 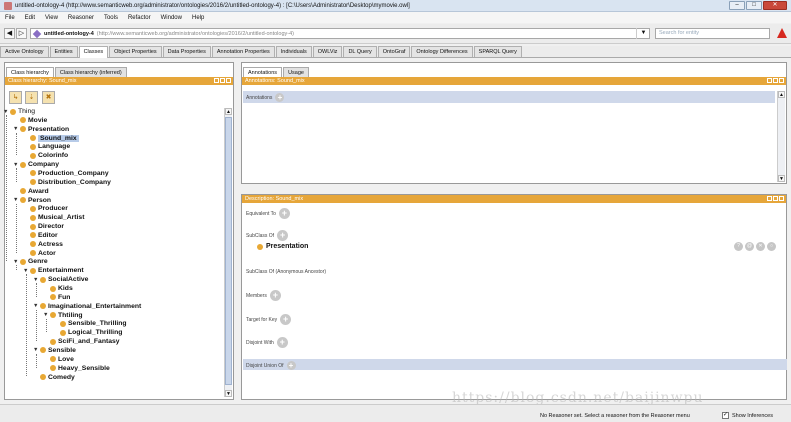 What do you see at coordinates (643, 33) in the screenshot?
I see `ontology-dropdown-icon: ▼` at bounding box center [643, 33].